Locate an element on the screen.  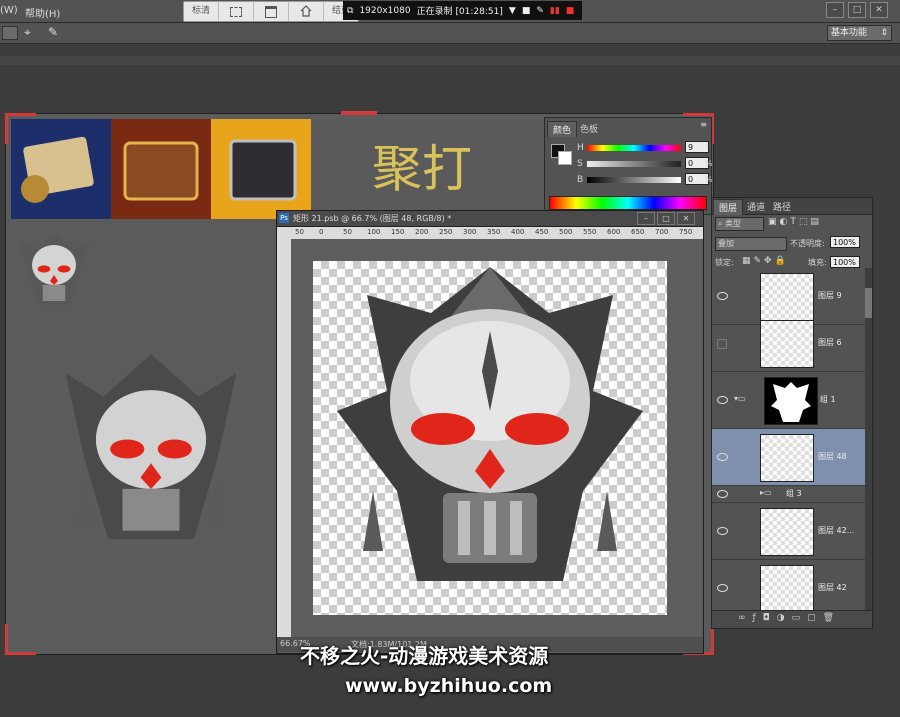
saturation-slider is located at coordinates (634, 164).